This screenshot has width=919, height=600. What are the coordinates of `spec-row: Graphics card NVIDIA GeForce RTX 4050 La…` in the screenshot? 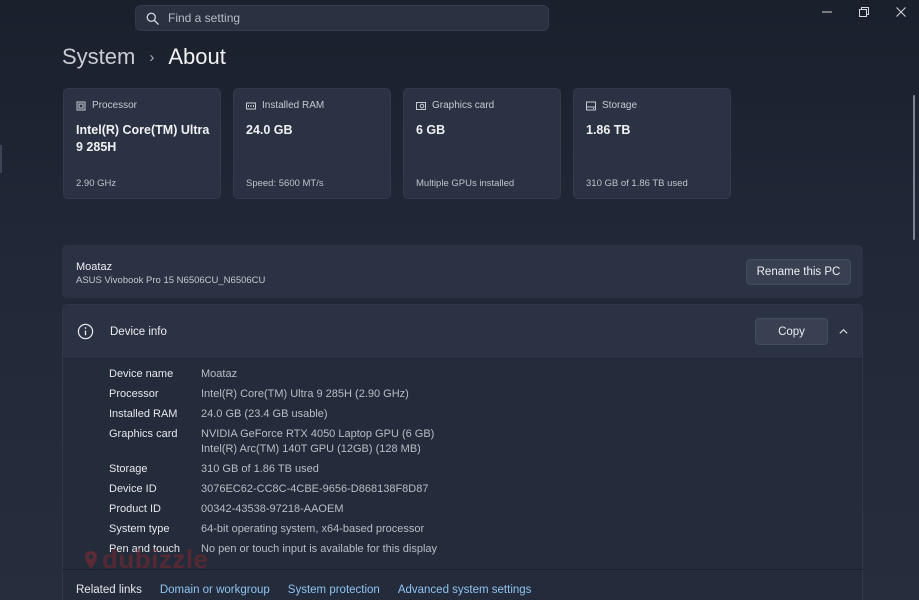 It's located at (273, 442).